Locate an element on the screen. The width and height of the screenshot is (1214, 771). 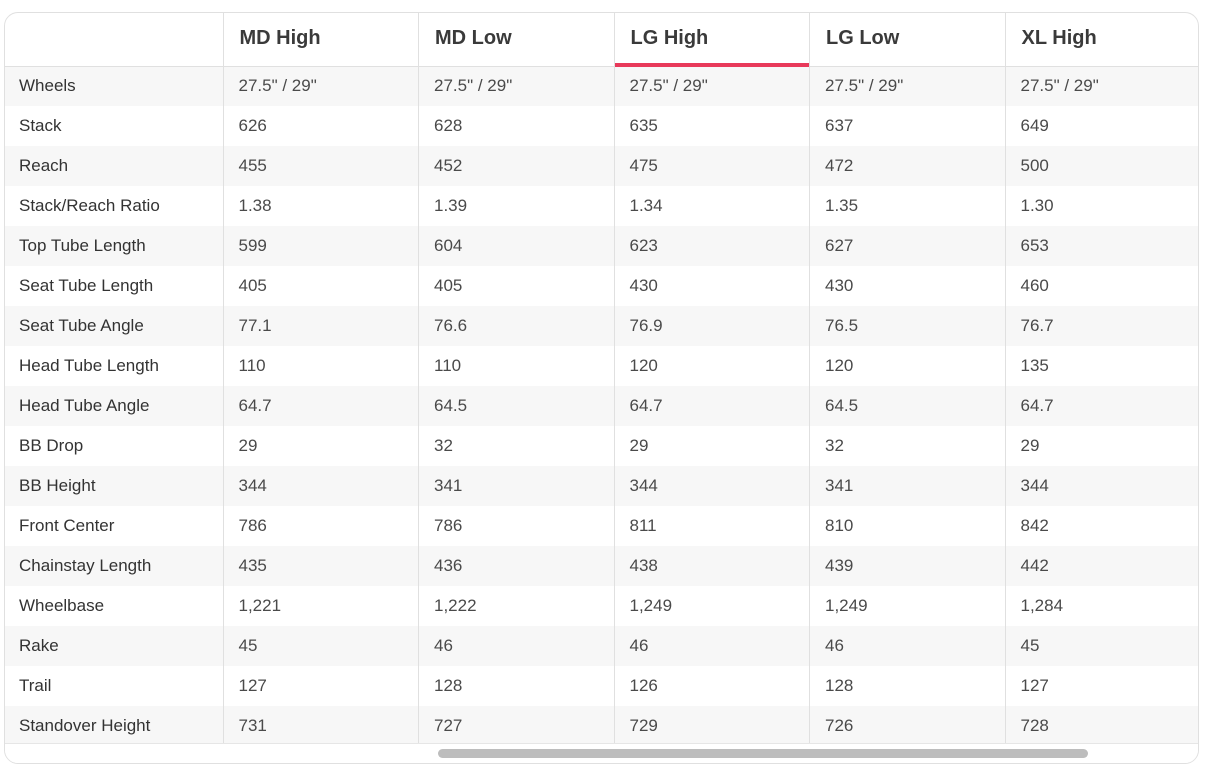
table-cell: 32 is located at coordinates (516, 446).